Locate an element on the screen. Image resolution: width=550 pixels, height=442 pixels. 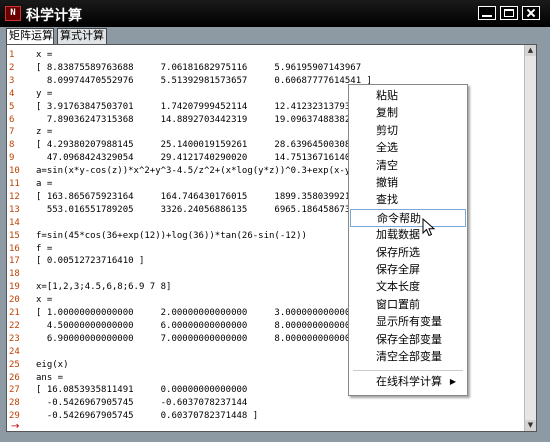
close-button is located at coordinates (531, 13).